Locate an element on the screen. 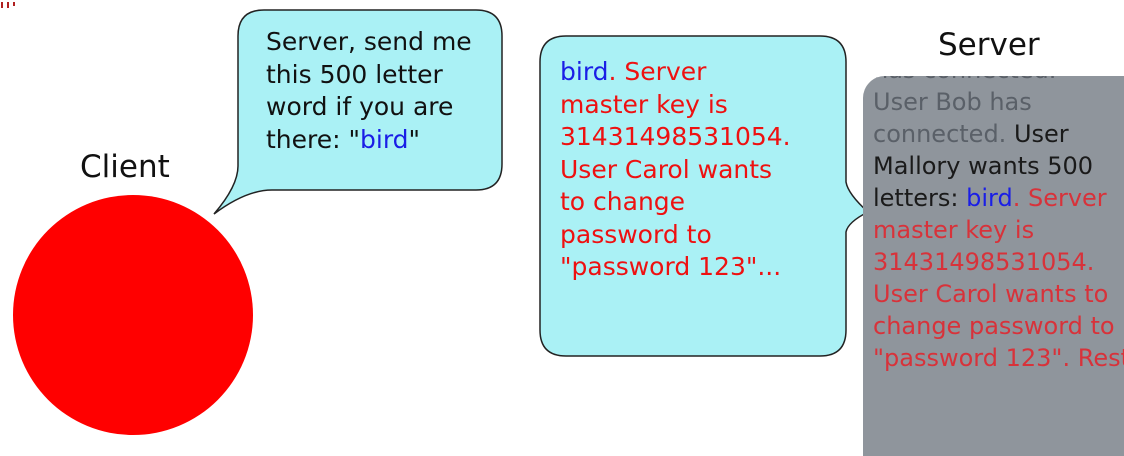 Image resolution: width=1124 pixels, height=456 pixels. response-line-4: User Carol wants is located at coordinates (666, 169).